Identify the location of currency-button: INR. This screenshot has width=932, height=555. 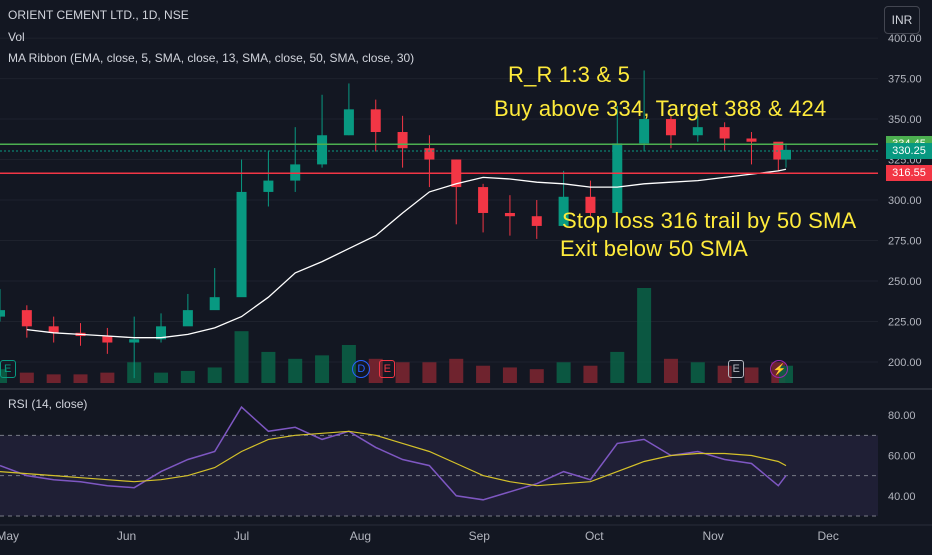
(902, 20).